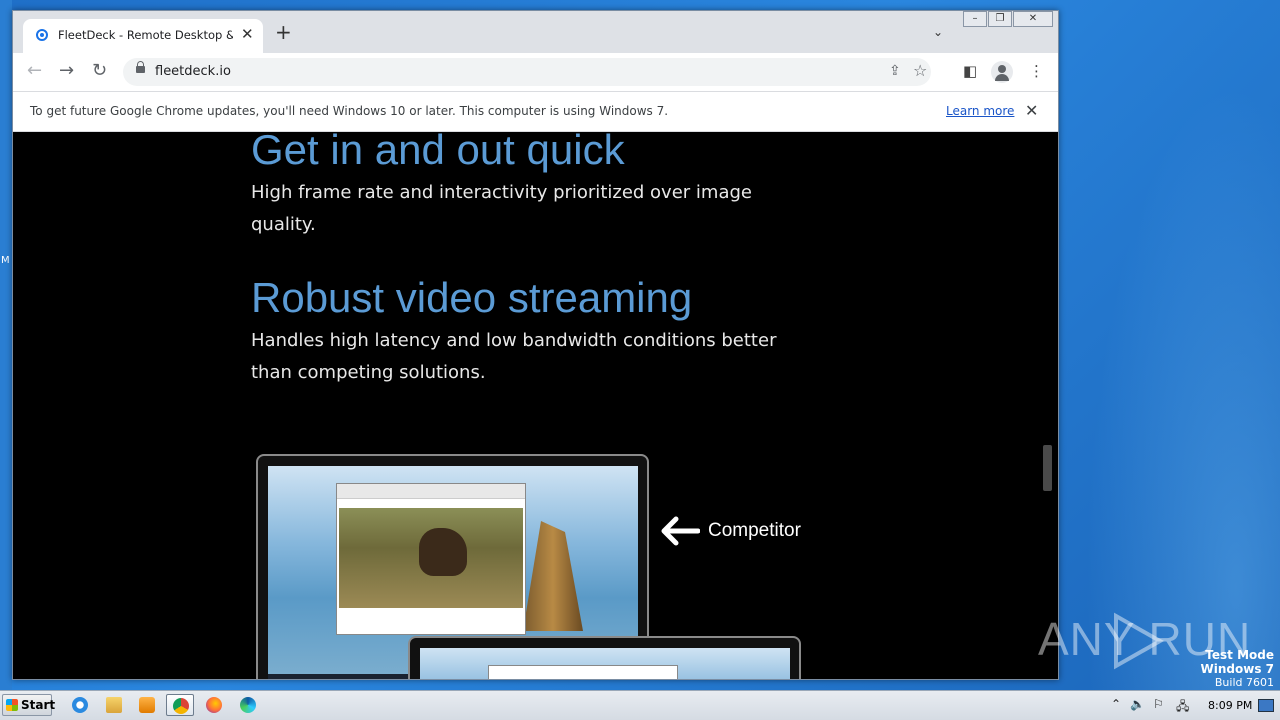 This screenshot has width=1280, height=720. I want to click on address-bar: fleetdeck.io ⇪ ☆, so click(527, 72).